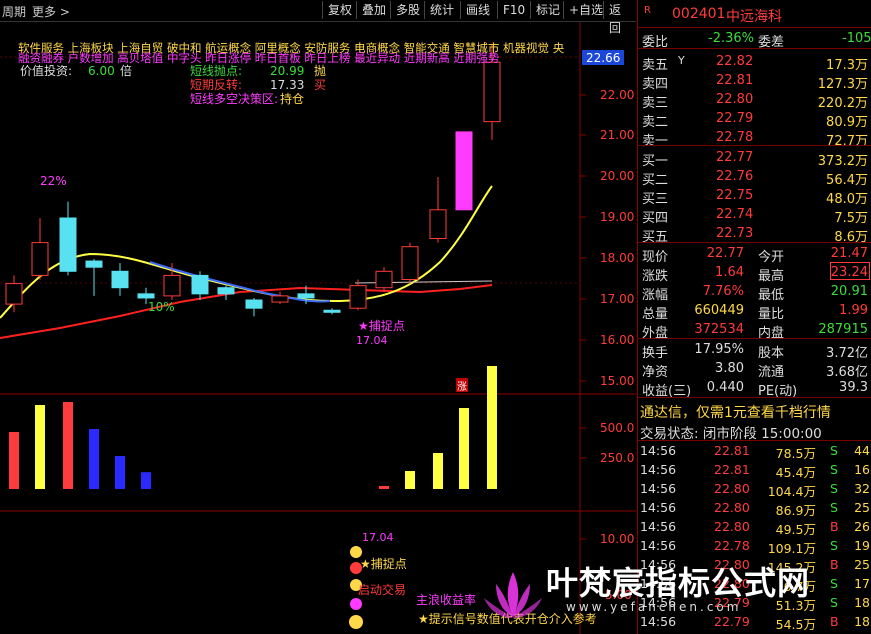 This screenshot has height=634, width=871. Describe the element at coordinates (853, 387) in the screenshot. I see `stat2-value-2: 39.3` at that location.